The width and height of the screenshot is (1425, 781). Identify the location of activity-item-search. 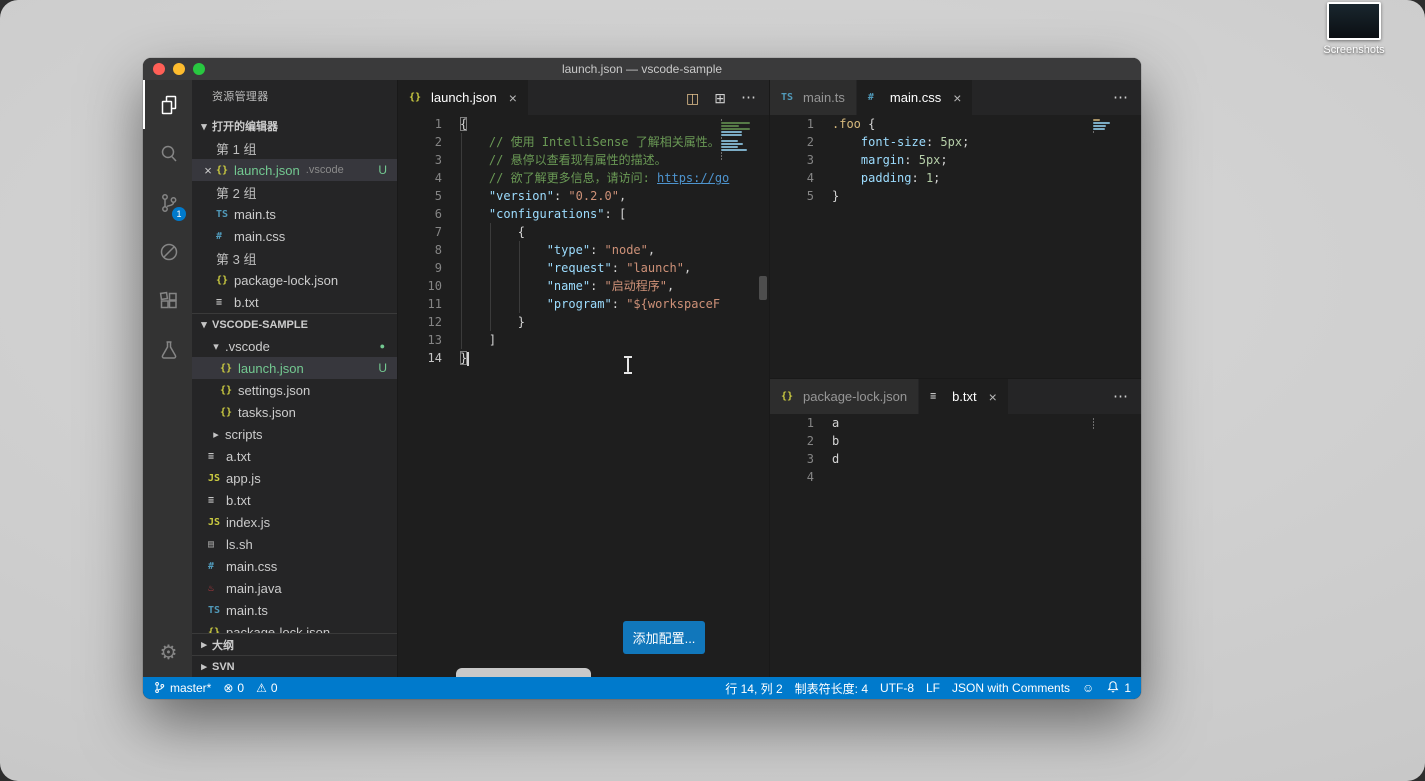
(167, 153).